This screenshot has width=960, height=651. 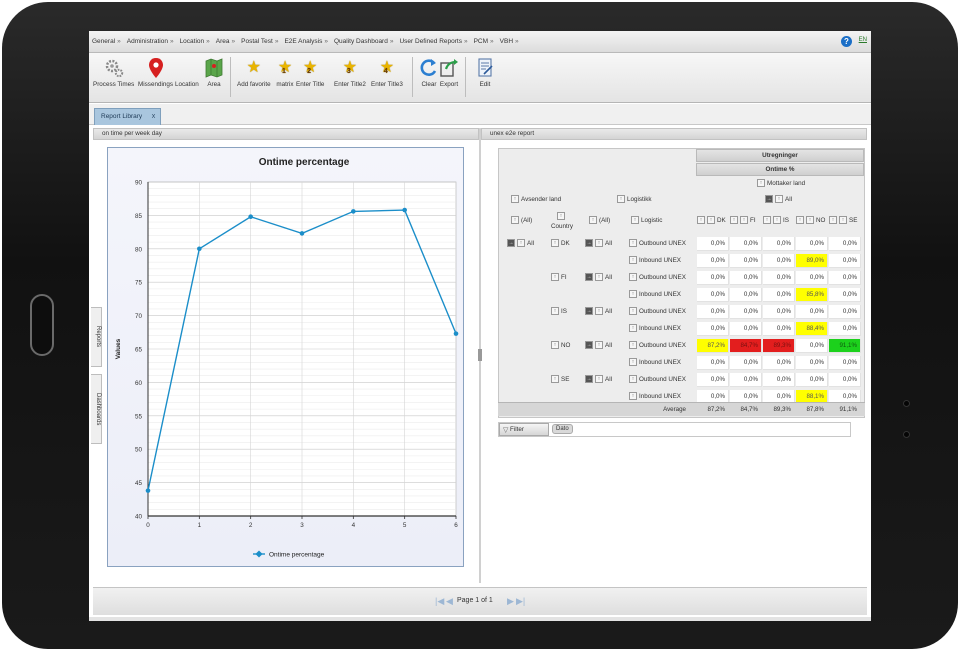 I want to click on row-all-group: → ↑ All, so click(x=520, y=244).